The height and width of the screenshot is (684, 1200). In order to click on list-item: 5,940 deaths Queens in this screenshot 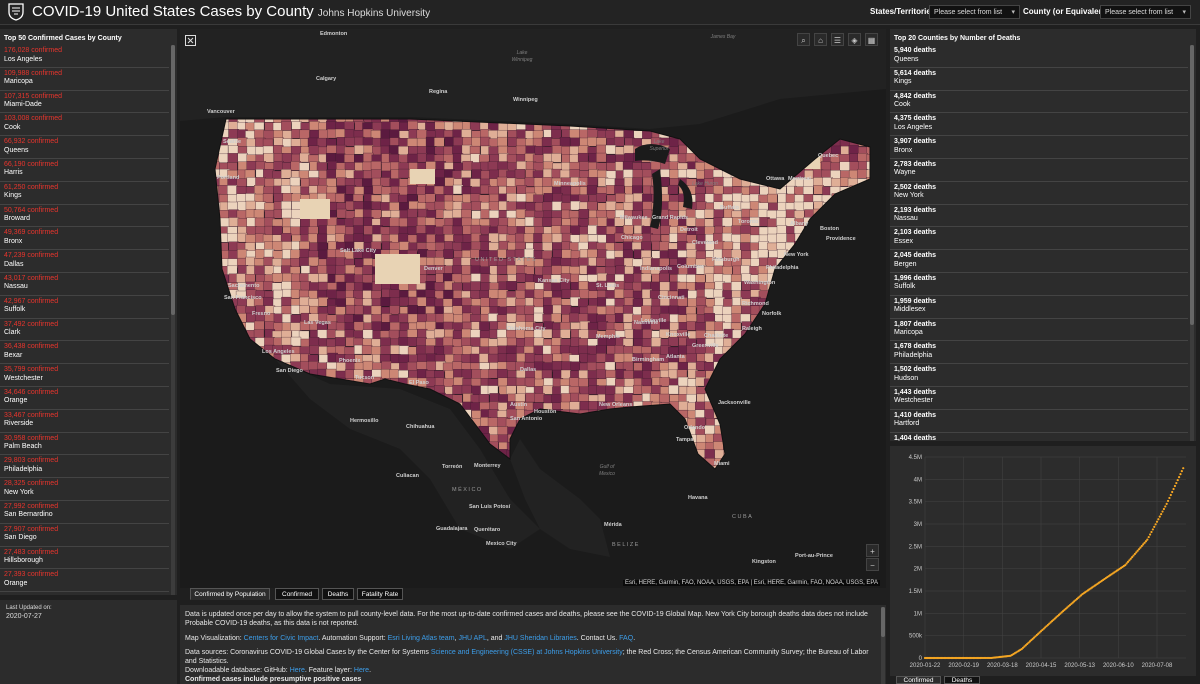, I will do `click(1039, 56)`.